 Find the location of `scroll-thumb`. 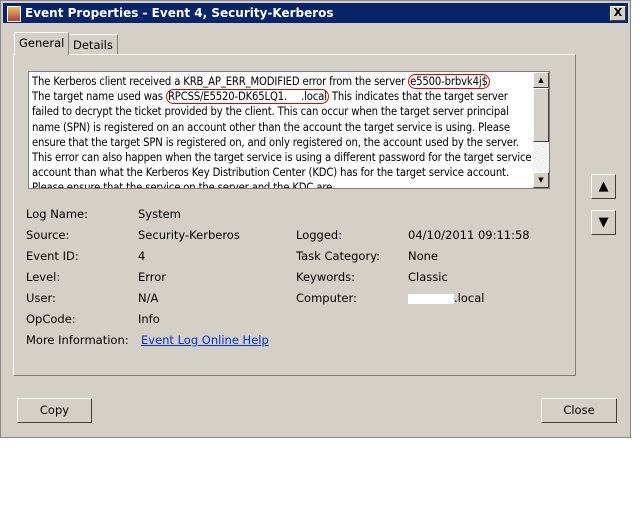

scroll-thumb is located at coordinates (541, 115).